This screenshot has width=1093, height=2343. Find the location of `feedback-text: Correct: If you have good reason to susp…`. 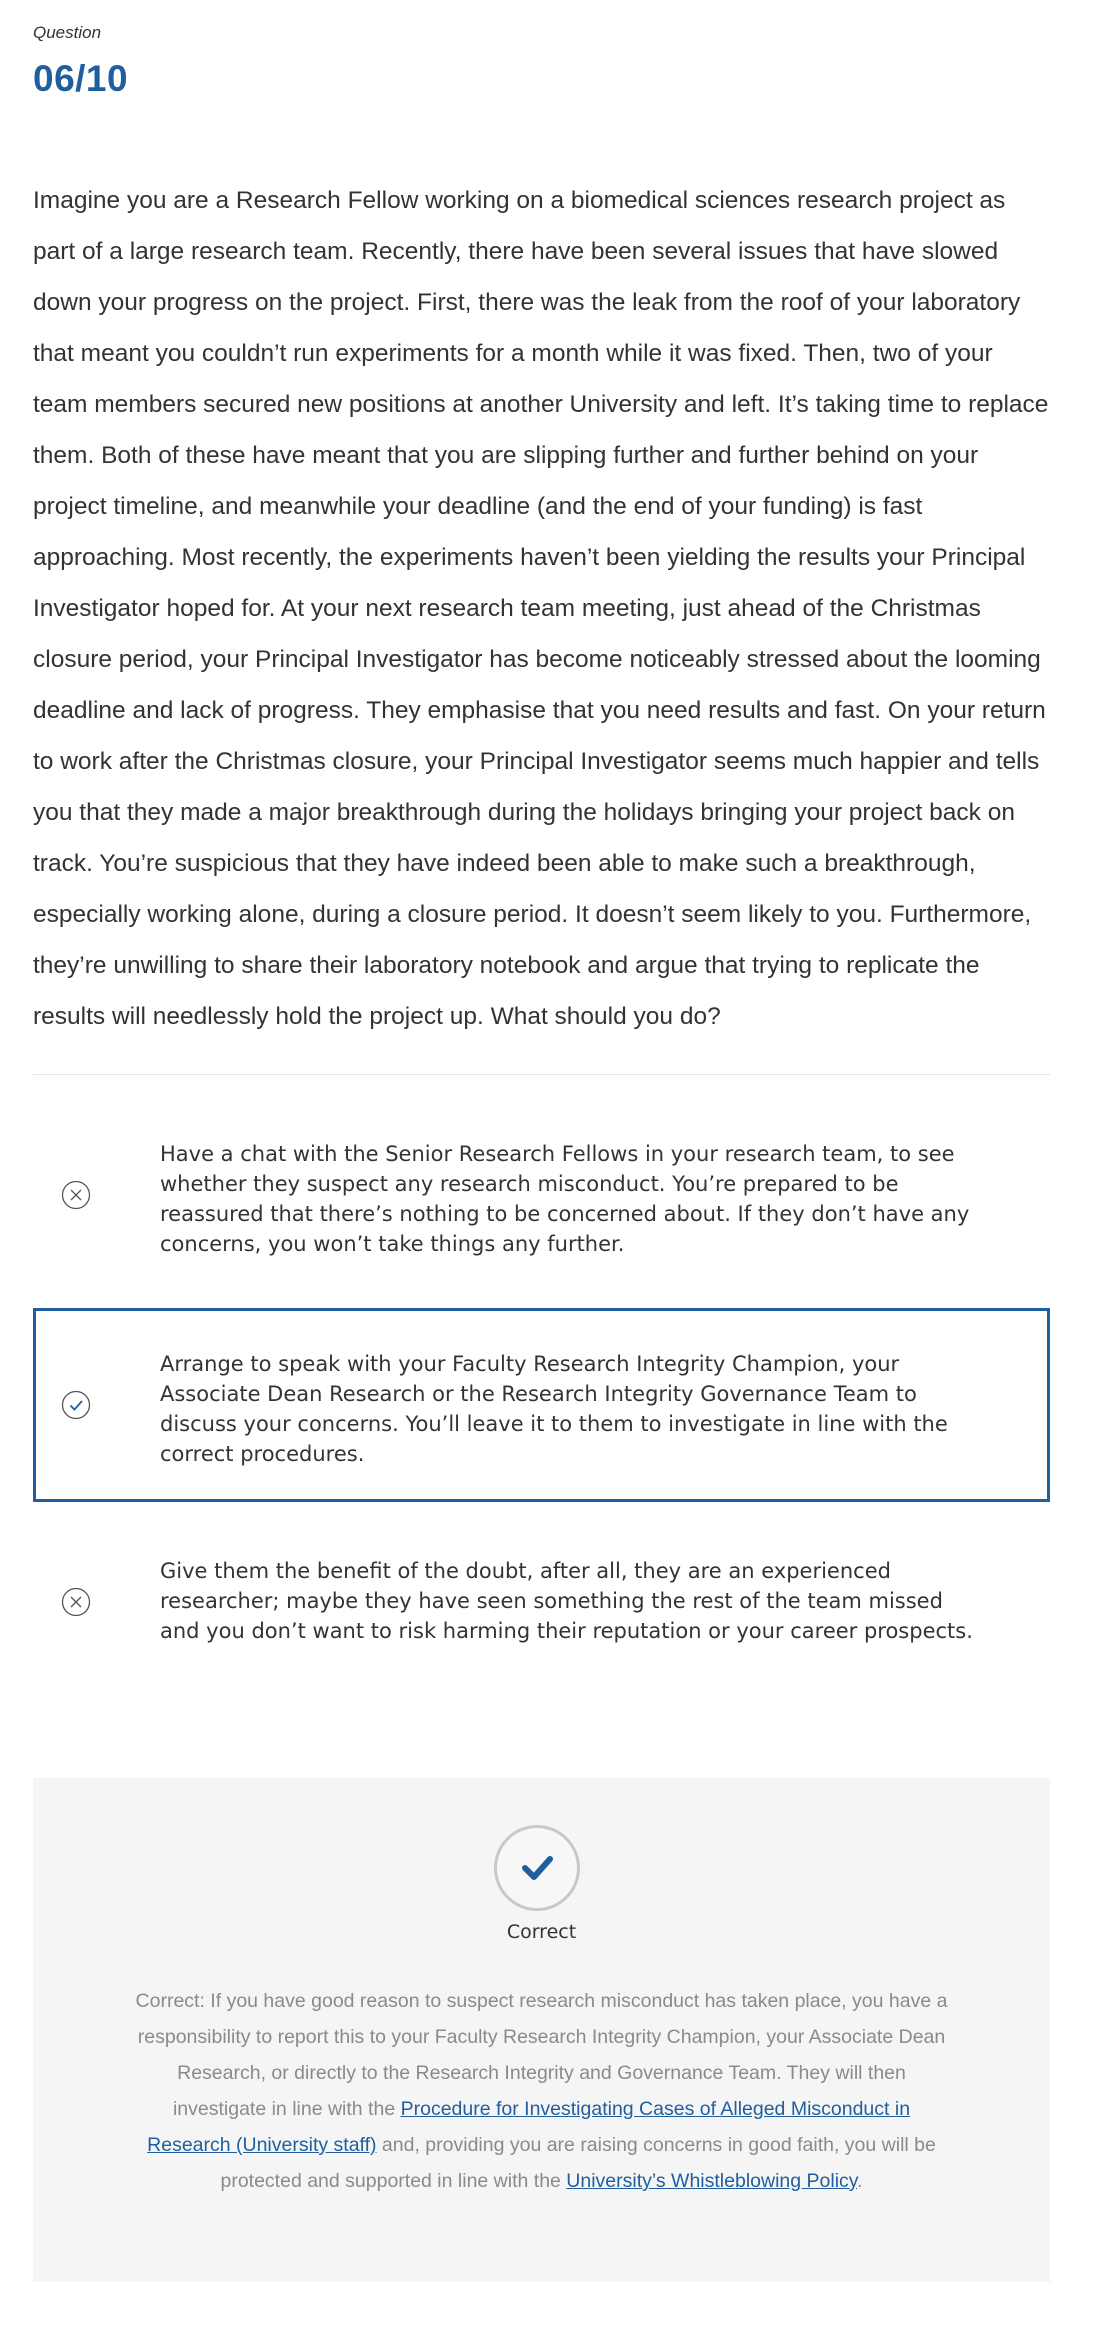

feedback-text: Correct: If you have good reason to susp… is located at coordinates (541, 2091).